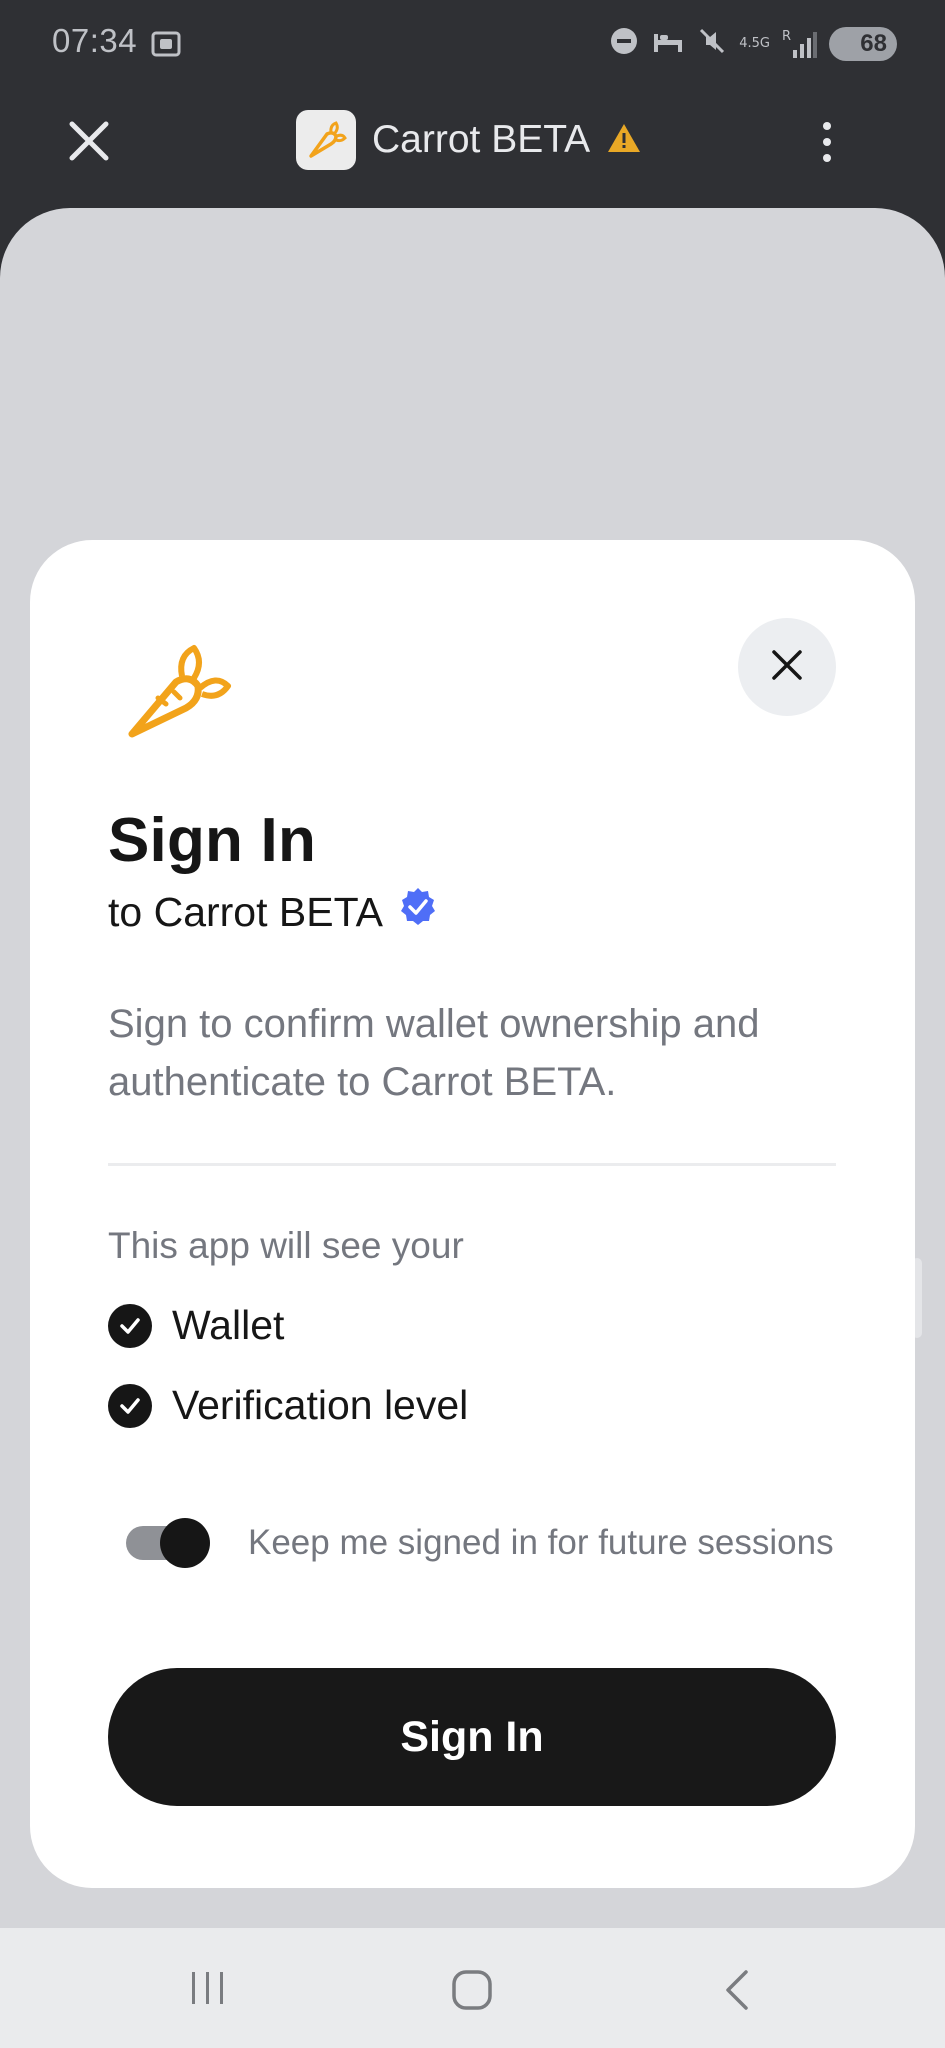 The width and height of the screenshot is (945, 2048). Describe the element at coordinates (185, 1543) in the screenshot. I see `toggle-knob` at that location.